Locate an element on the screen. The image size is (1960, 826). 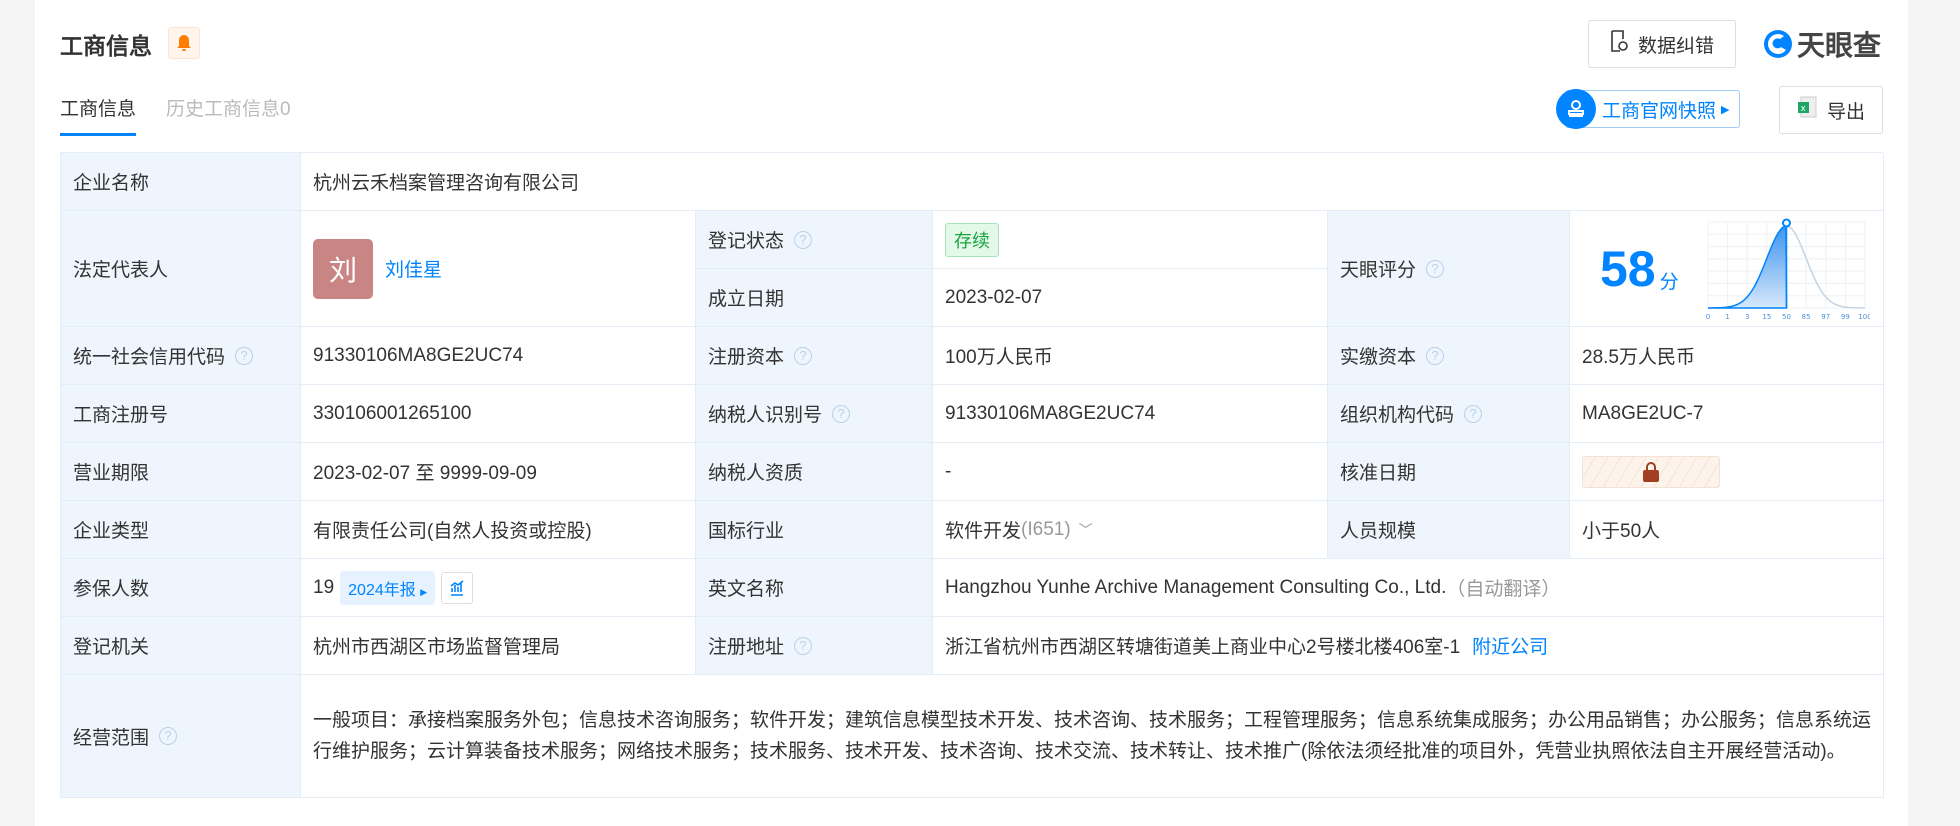
label-founded: 成立日期 is located at coordinates (814, 298).